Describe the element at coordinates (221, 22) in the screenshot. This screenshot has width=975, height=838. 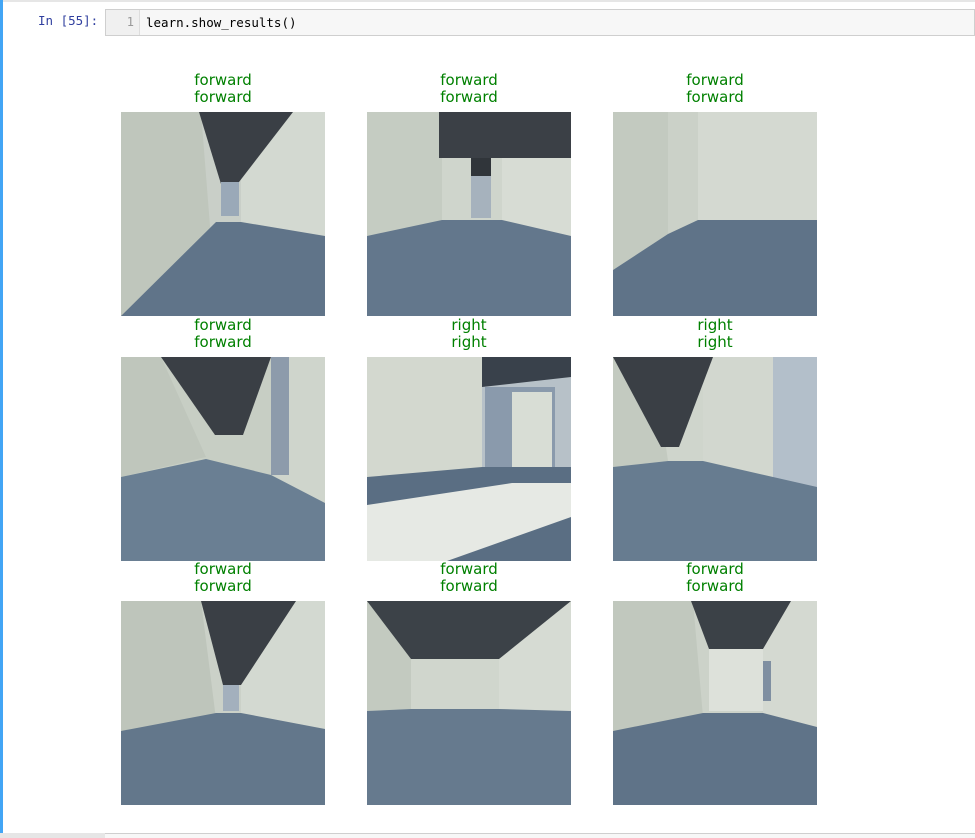
I see `code-text: learn.show_results()` at that location.